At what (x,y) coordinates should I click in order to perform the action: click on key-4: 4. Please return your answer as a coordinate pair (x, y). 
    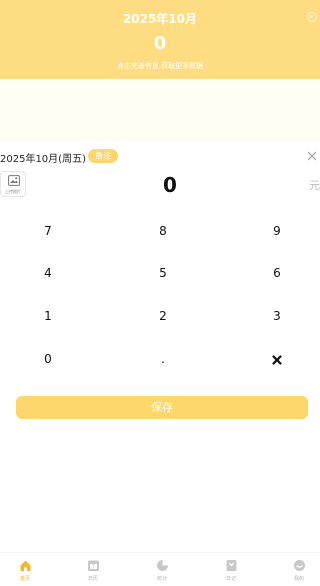
    Looking at the image, I should click on (48, 273).